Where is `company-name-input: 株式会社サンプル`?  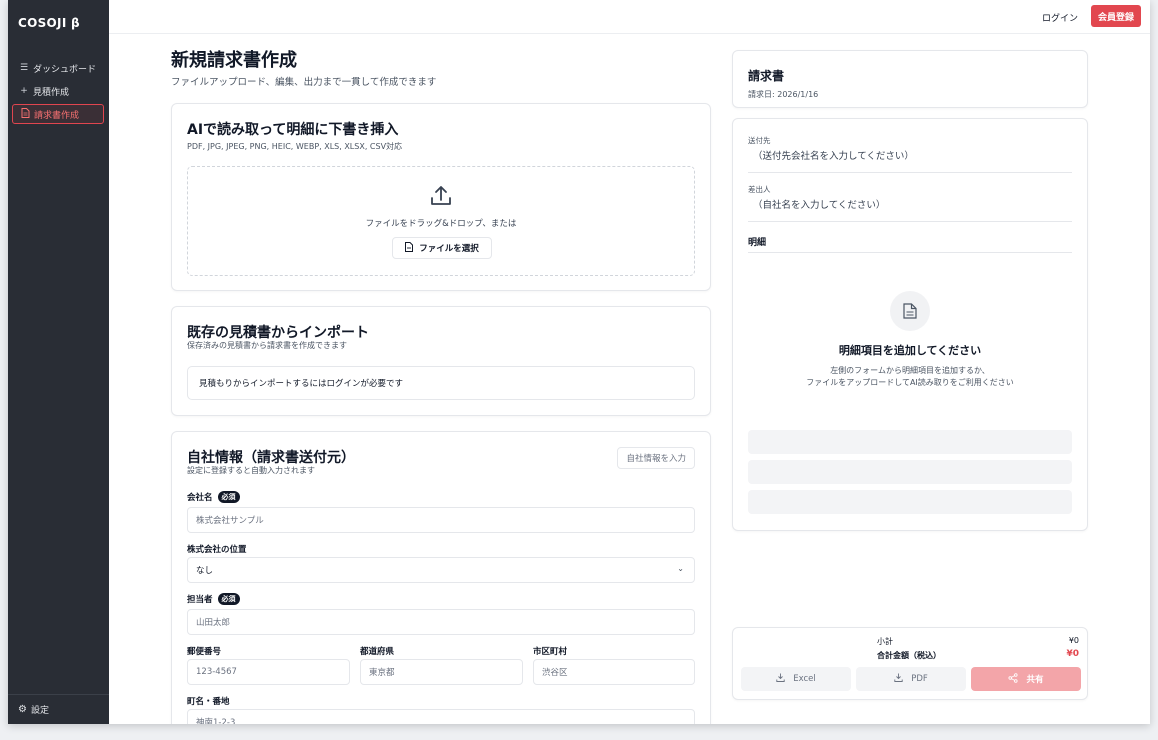
company-name-input: 株式会社サンプル is located at coordinates (441, 520).